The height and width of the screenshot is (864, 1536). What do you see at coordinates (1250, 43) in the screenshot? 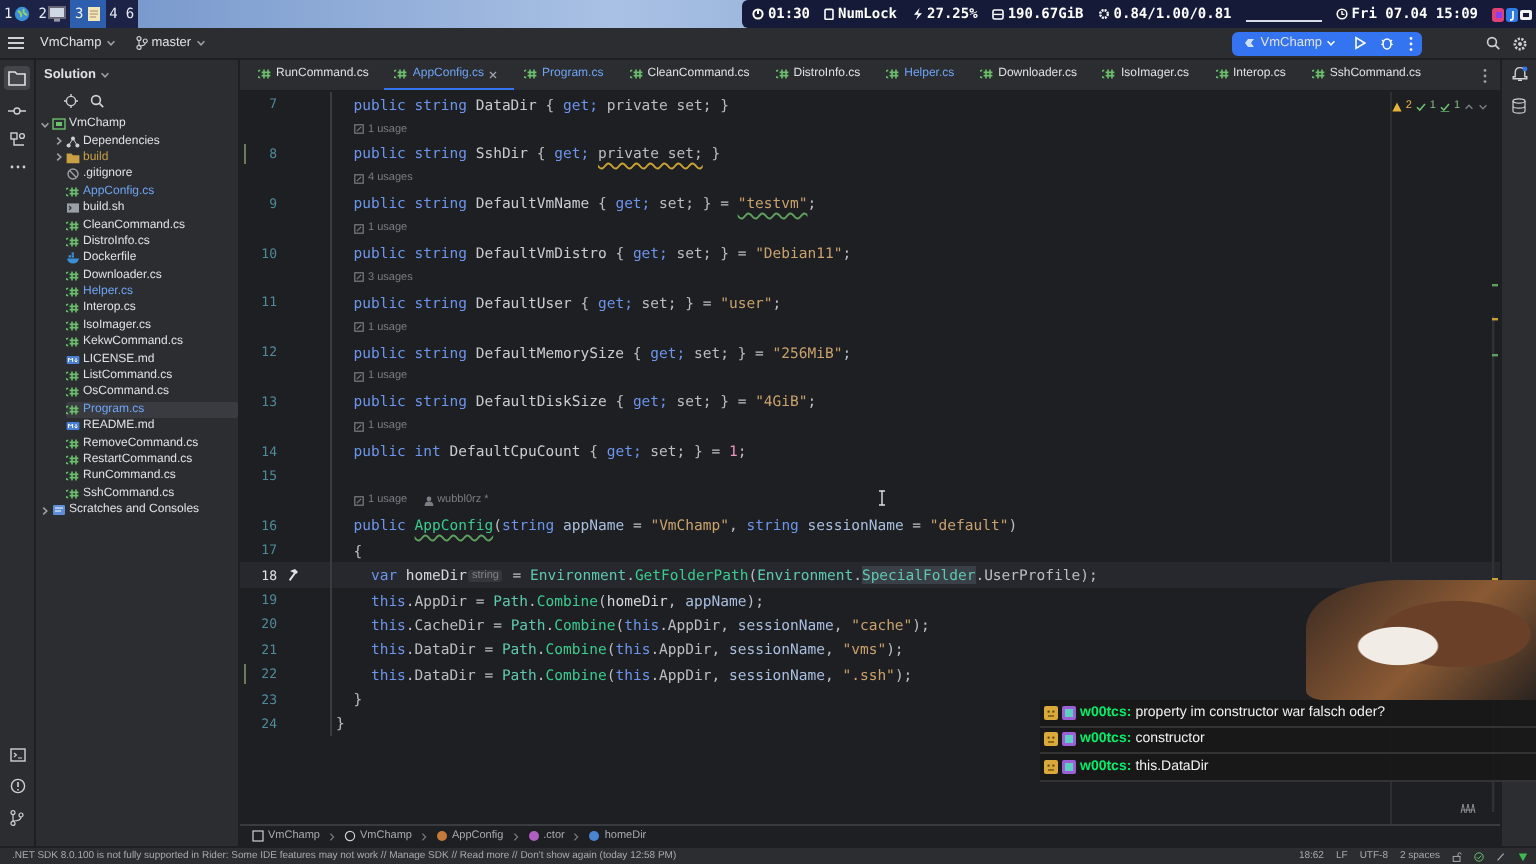
I see `configuration-icon` at bounding box center [1250, 43].